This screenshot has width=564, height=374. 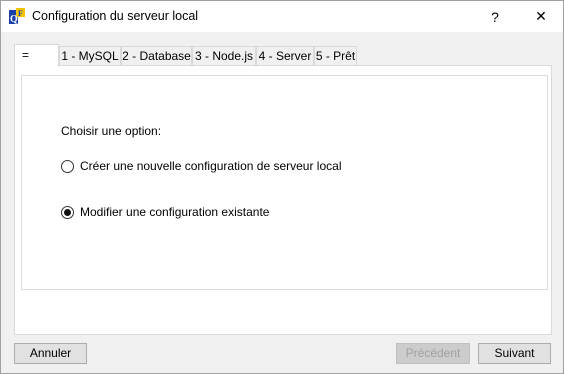 What do you see at coordinates (14, 19) in the screenshot?
I see `svg-text: Q` at bounding box center [14, 19].